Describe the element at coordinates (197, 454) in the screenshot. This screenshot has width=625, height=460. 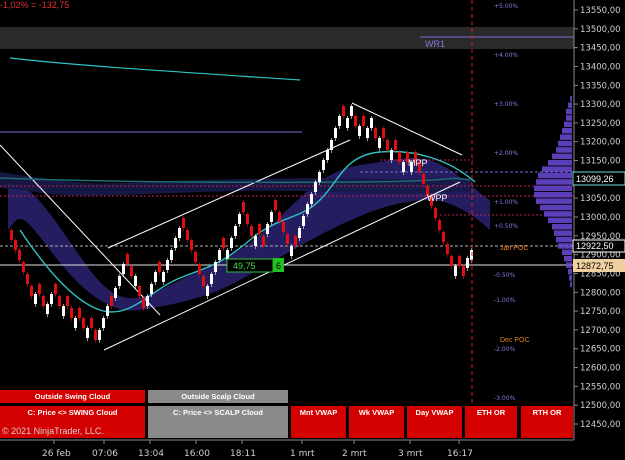
I see `time-tick-label: 16:00` at that location.